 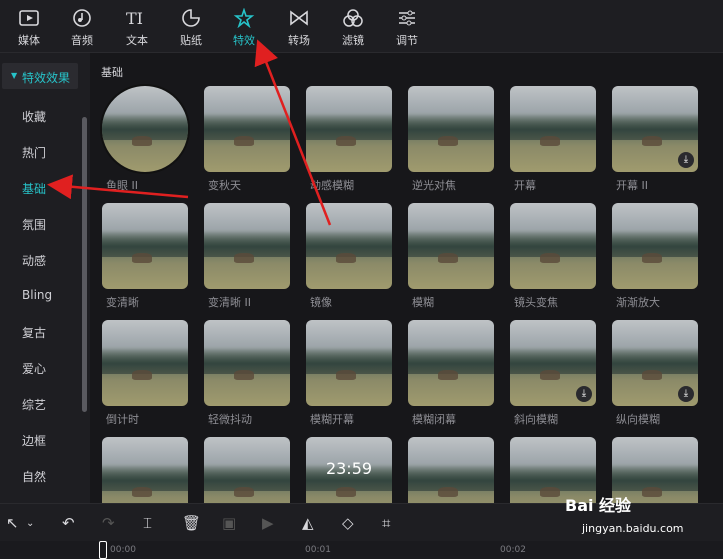 I want to click on tab-filter: 滤镜, so click(x=353, y=26).